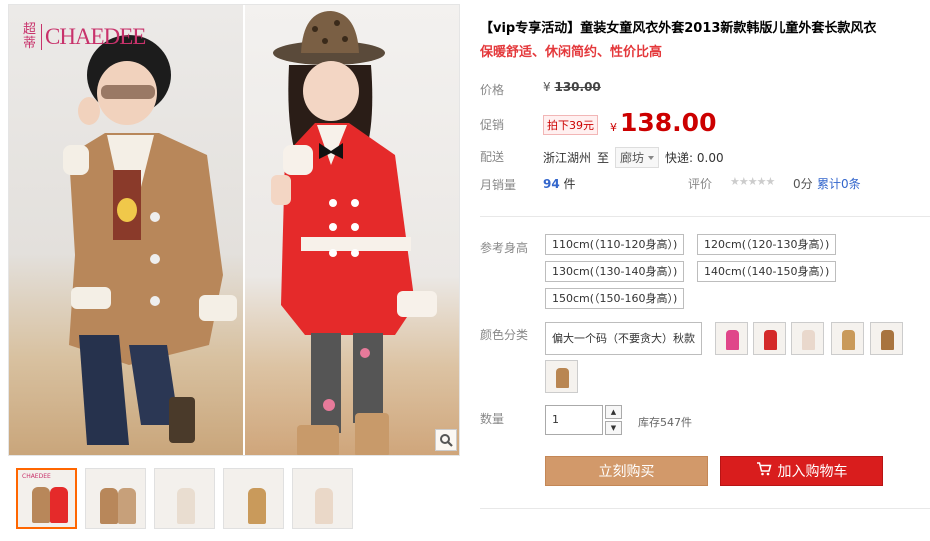 This screenshot has height=541, width=930. Describe the element at coordinates (752, 181) in the screenshot. I see `star-rating-icon: ★★★★★` at that location.